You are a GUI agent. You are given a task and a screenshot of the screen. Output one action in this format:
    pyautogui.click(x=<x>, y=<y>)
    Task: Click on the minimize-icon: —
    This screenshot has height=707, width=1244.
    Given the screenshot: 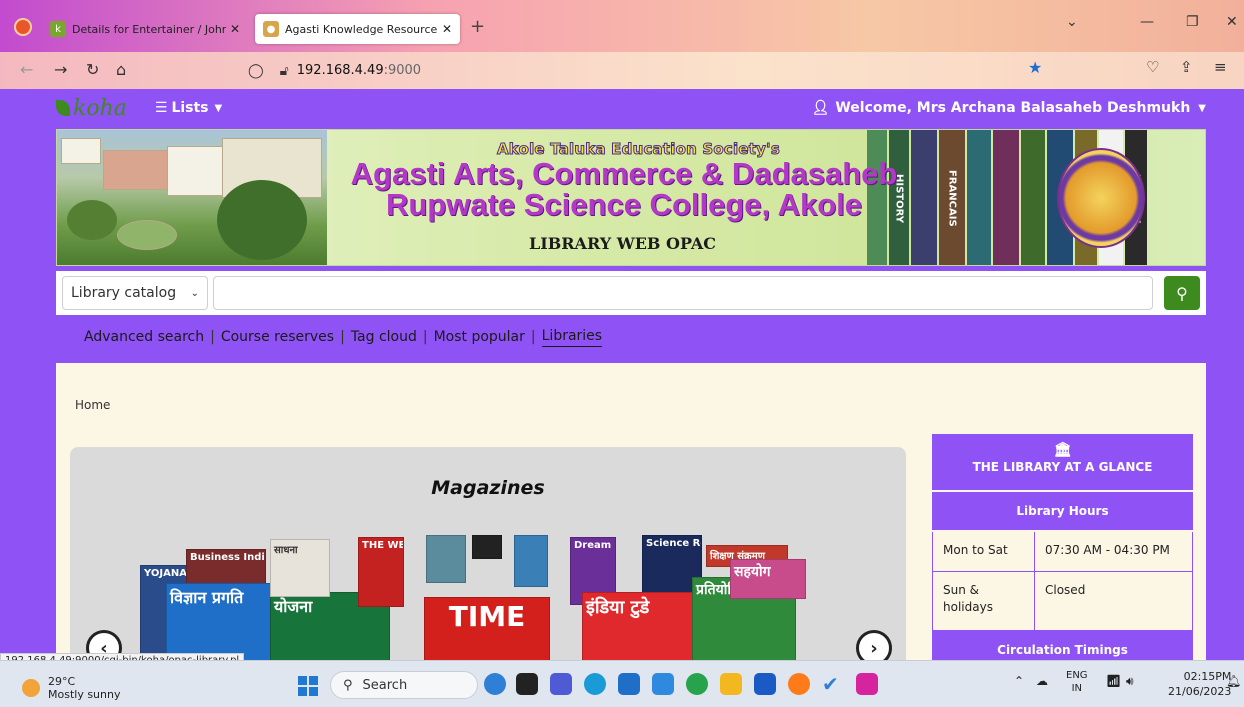 What is the action you would take?
    pyautogui.click(x=1147, y=22)
    